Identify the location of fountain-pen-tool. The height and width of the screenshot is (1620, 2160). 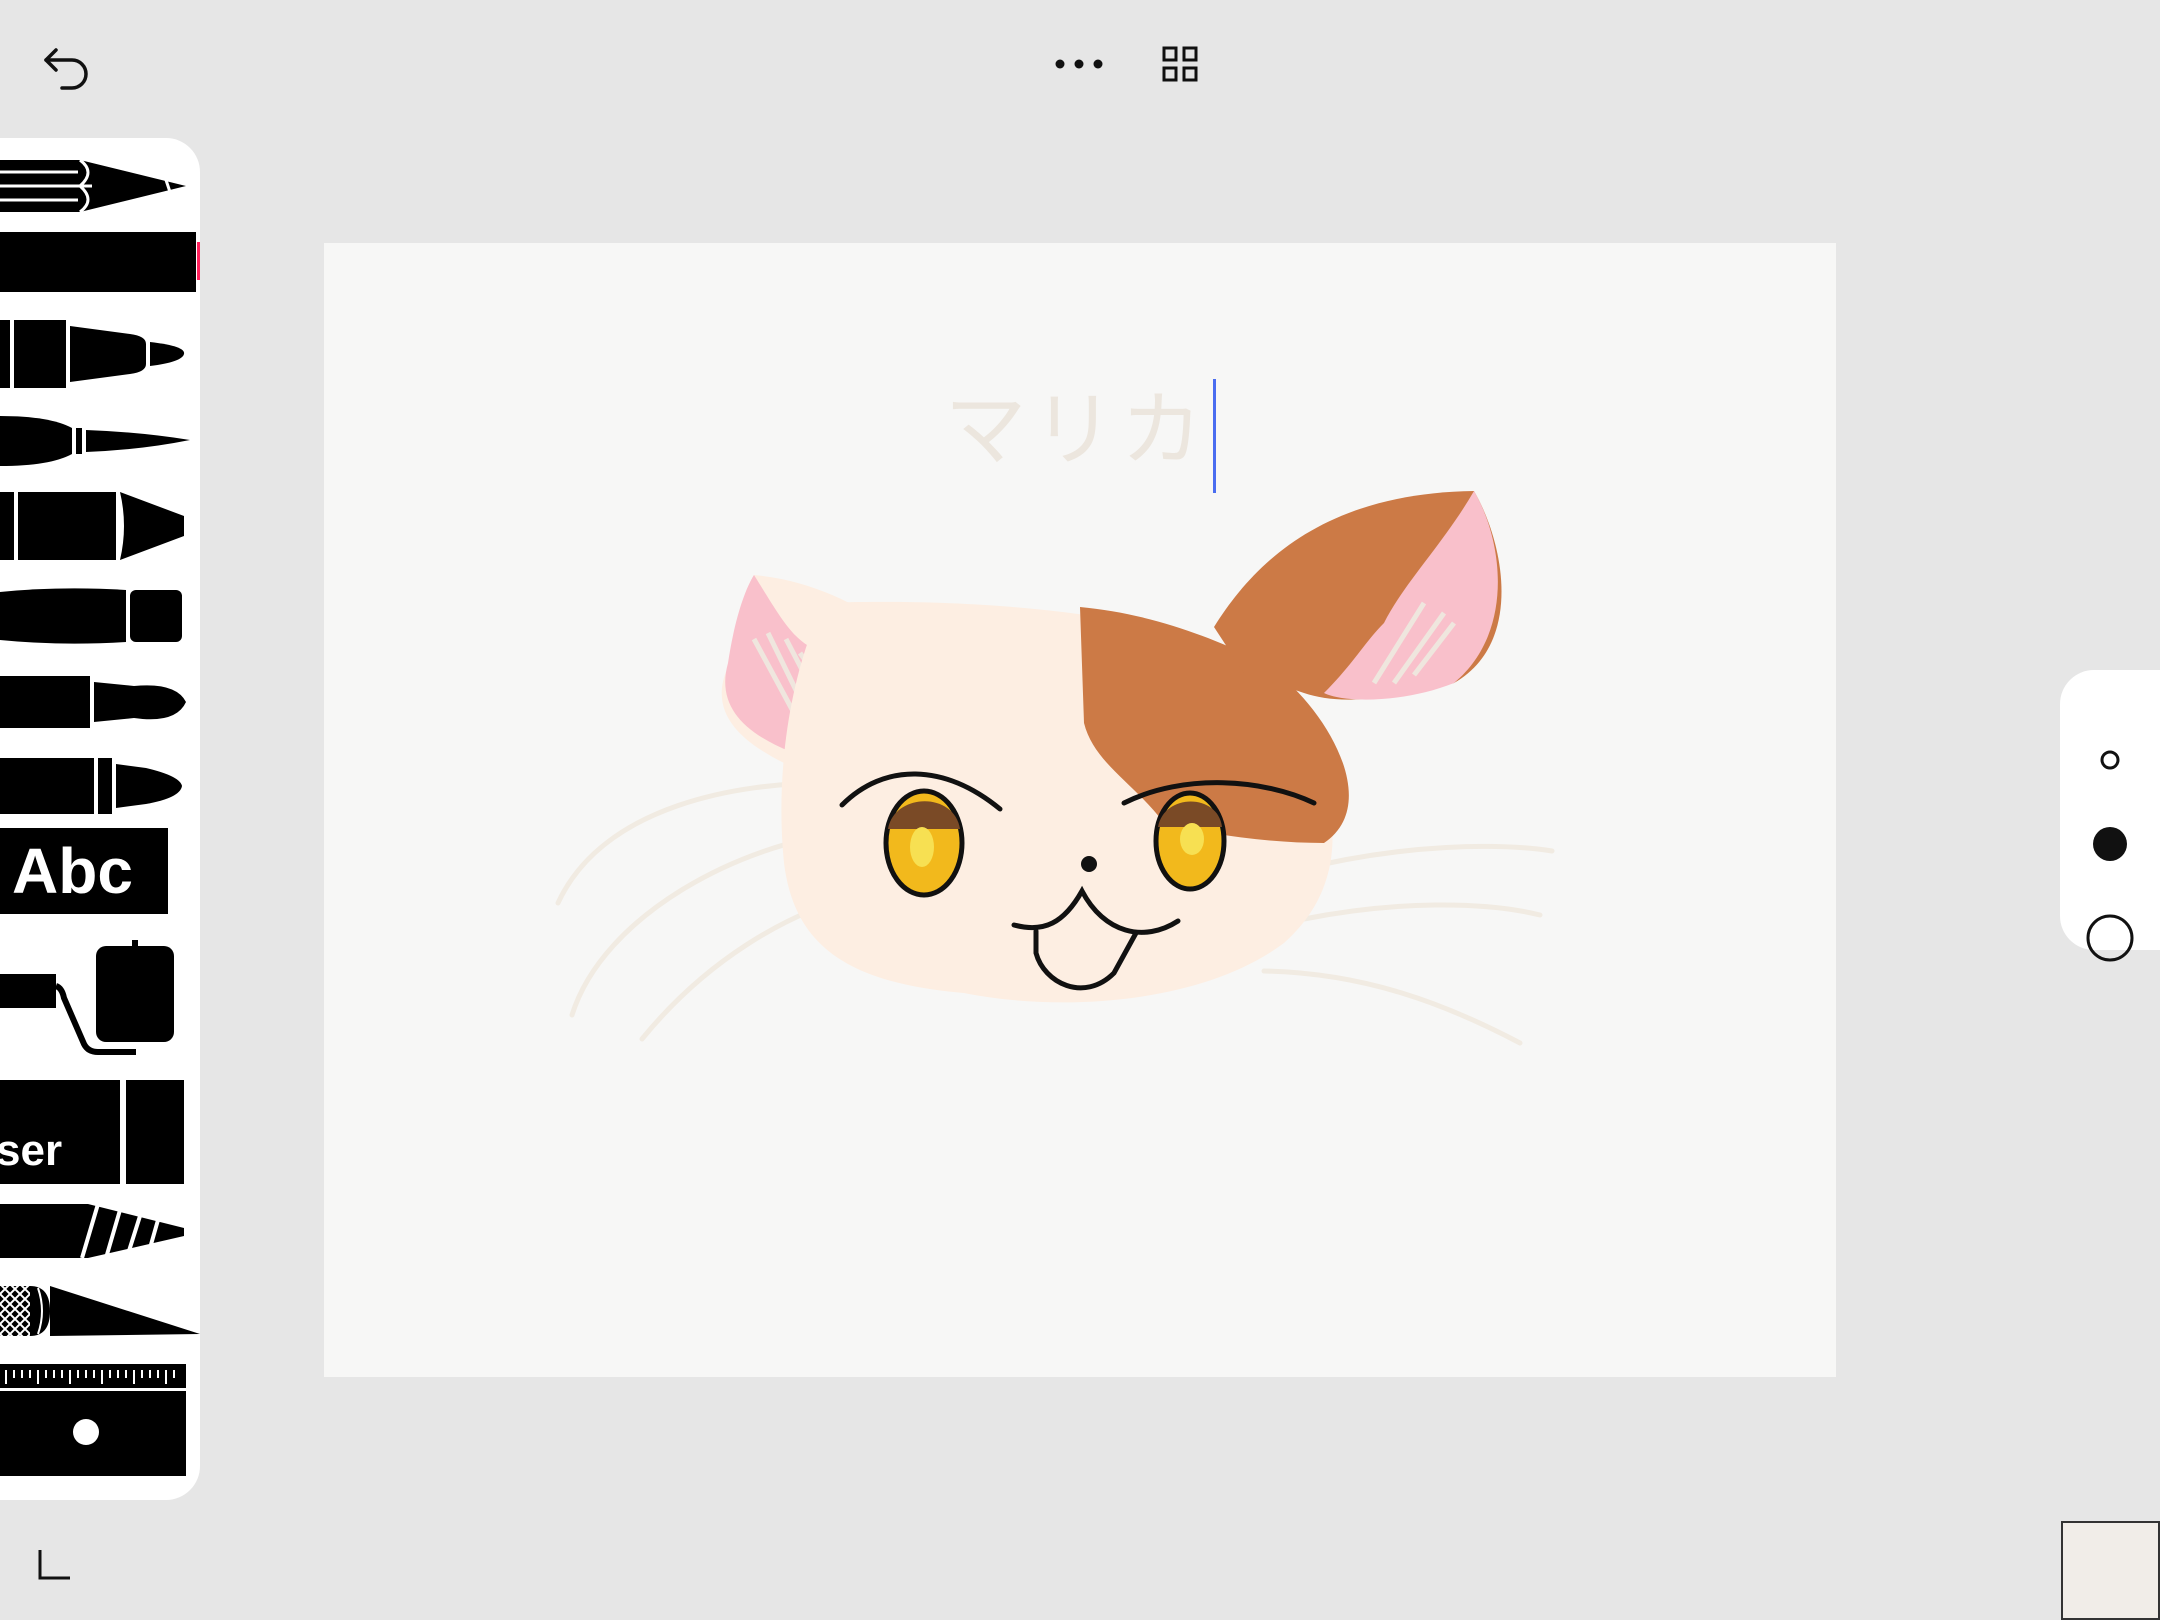
(100, 441).